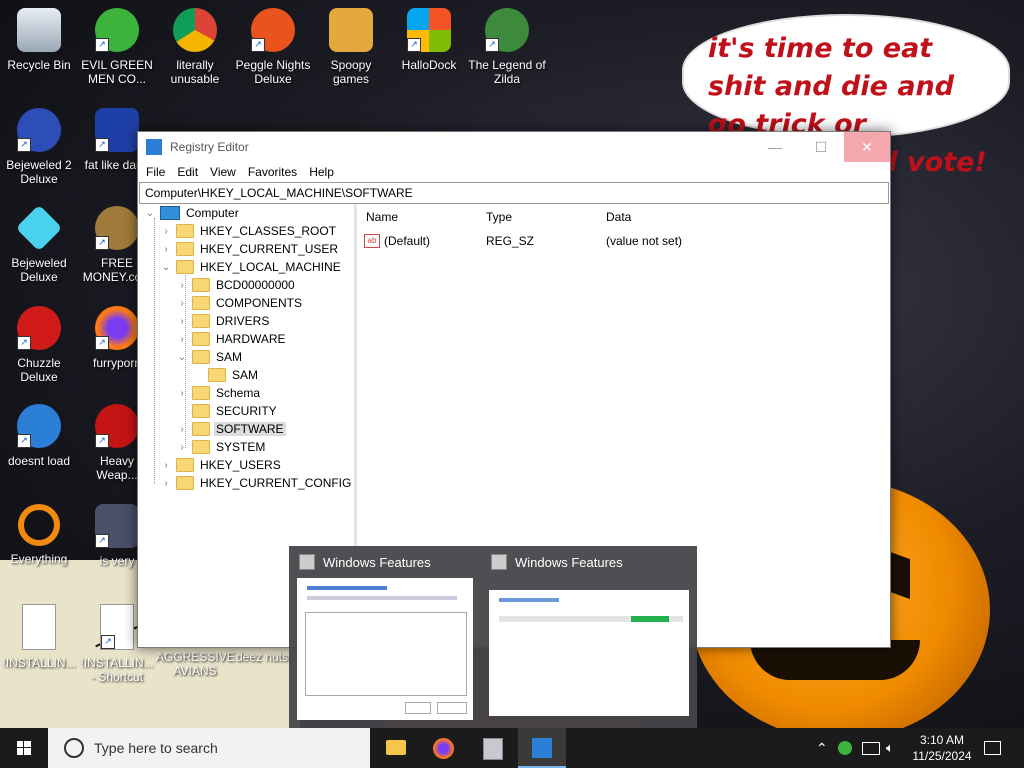 The height and width of the screenshot is (768, 1024). I want to click on desktop-icon-bejeweled2: ↗ Bejeweled 2 Deluxe, so click(39, 147).